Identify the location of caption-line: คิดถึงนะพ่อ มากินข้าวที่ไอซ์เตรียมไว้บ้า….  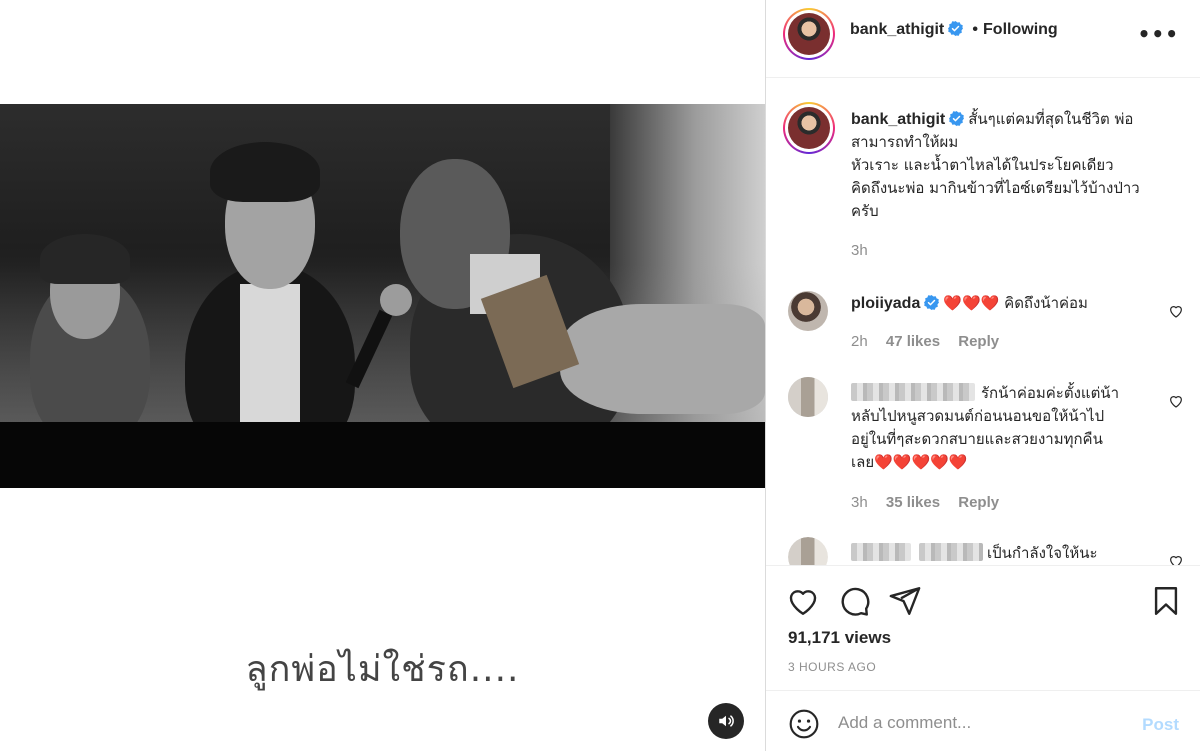
(995, 188).